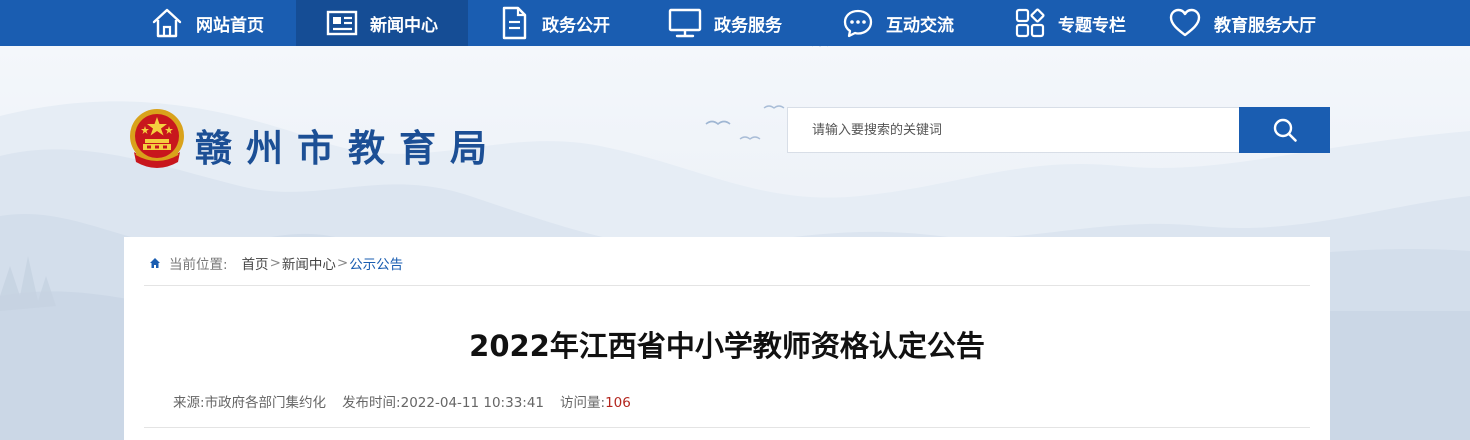 This screenshot has height=440, width=1470. Describe the element at coordinates (404, 25) in the screenshot. I see `nav-label-news: 新闻中心` at that location.